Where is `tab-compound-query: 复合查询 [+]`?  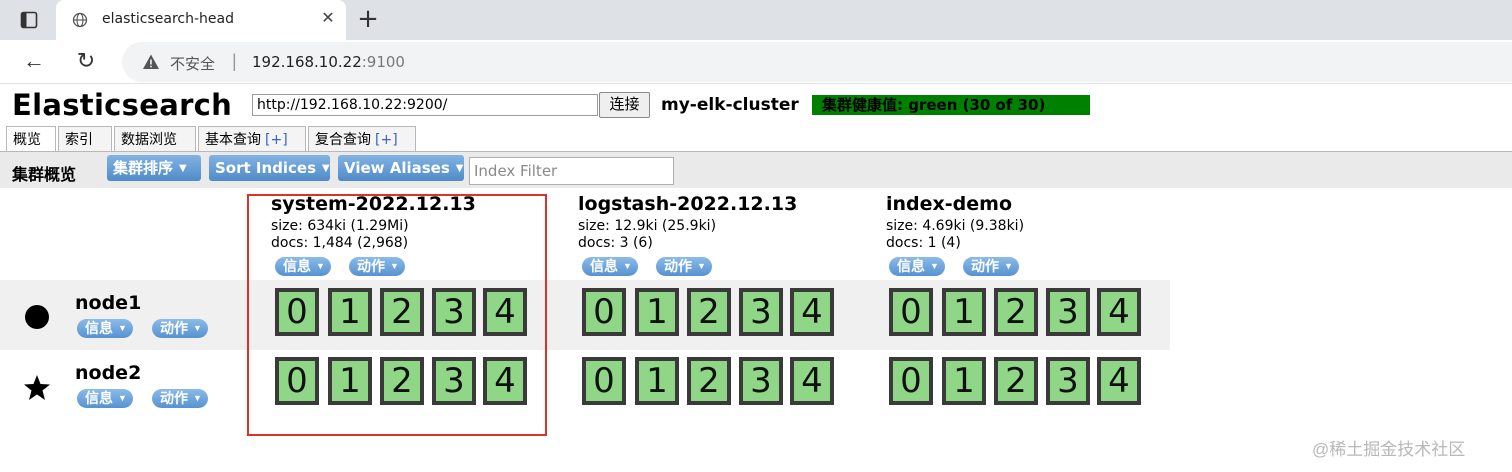 tab-compound-query: 复合查询 [+] is located at coordinates (362, 139).